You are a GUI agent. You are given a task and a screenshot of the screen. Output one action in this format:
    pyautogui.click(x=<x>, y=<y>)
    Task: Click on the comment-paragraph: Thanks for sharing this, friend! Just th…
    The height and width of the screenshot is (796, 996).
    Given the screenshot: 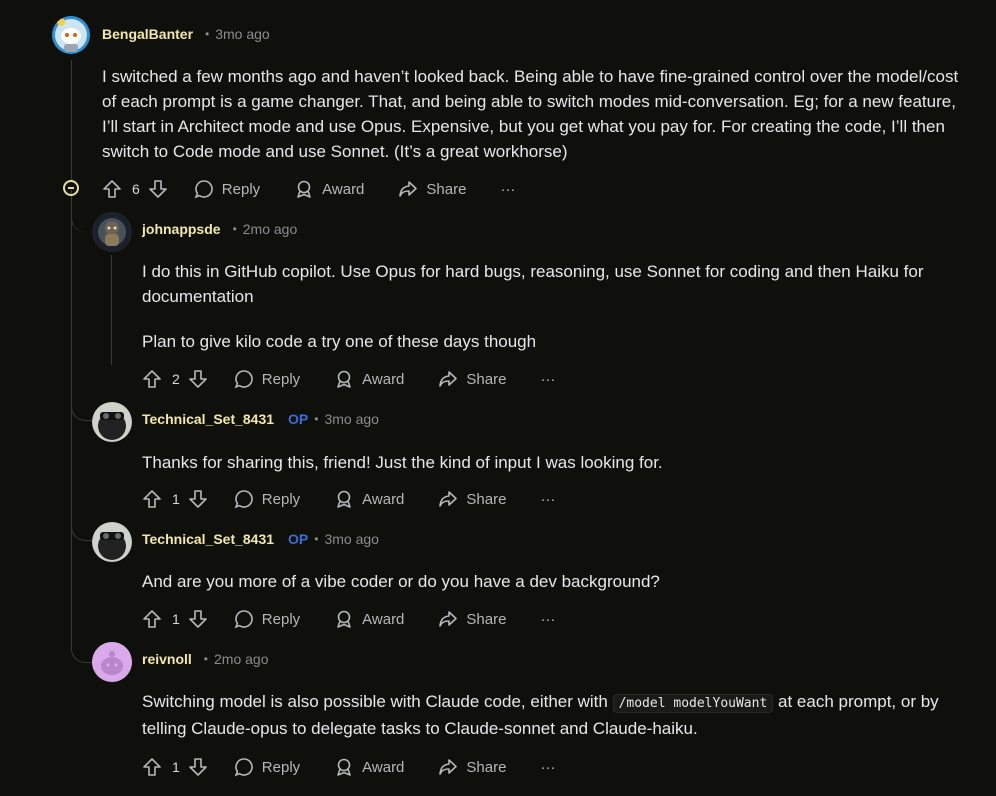 What is the action you would take?
    pyautogui.click(x=402, y=462)
    